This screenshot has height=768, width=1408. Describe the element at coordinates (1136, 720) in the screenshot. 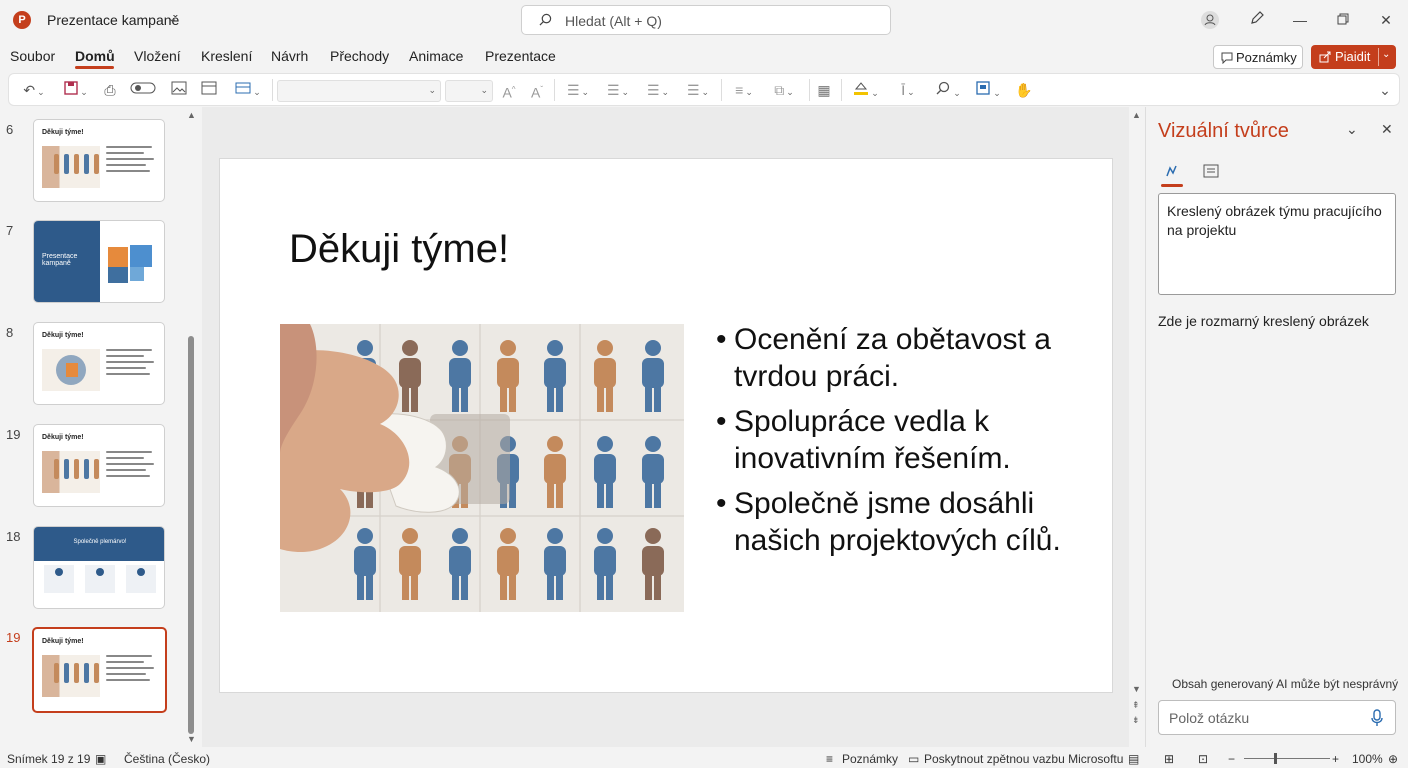

I see `next-slide-icon: ⇟` at that location.